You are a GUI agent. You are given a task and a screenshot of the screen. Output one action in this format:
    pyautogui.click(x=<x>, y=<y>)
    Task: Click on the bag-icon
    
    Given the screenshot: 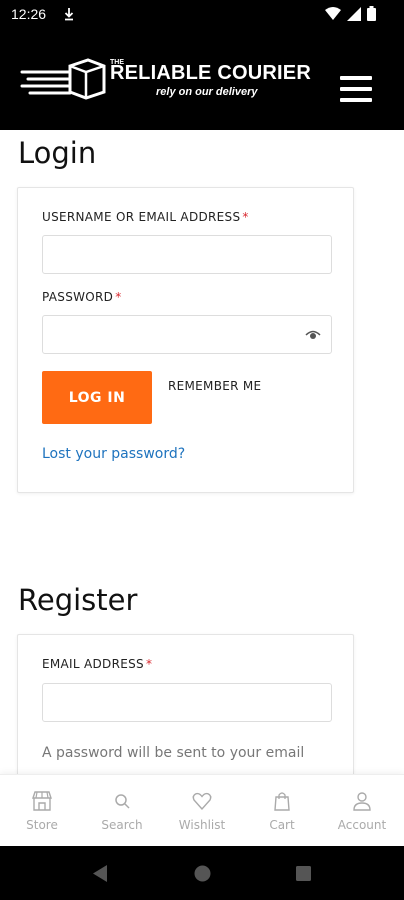 What is the action you would take?
    pyautogui.click(x=282, y=801)
    